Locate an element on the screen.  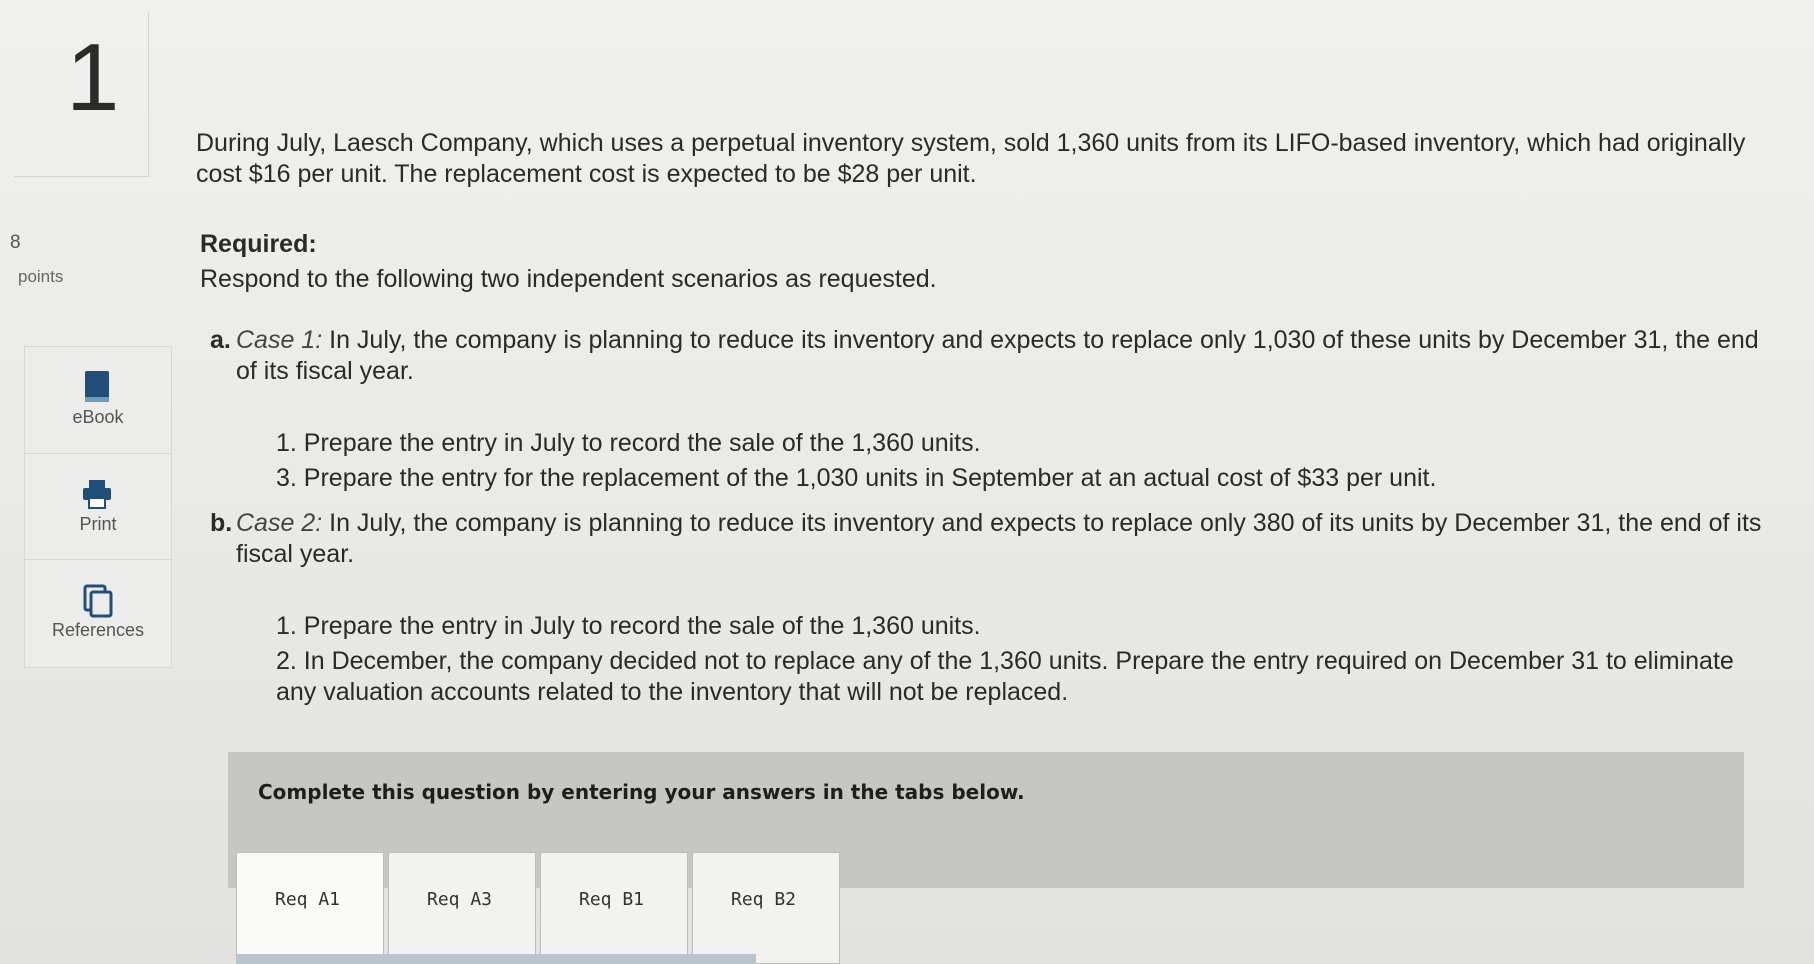
scenario-b-case-name: Case 2: is located at coordinates (279, 523).